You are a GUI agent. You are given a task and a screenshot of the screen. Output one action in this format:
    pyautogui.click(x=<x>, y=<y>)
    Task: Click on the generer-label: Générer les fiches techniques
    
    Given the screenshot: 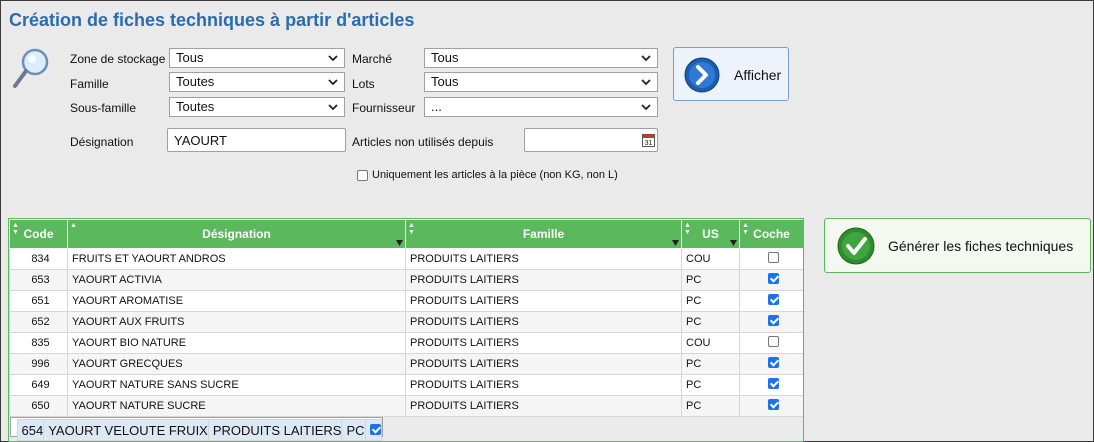 What is the action you would take?
    pyautogui.click(x=981, y=246)
    